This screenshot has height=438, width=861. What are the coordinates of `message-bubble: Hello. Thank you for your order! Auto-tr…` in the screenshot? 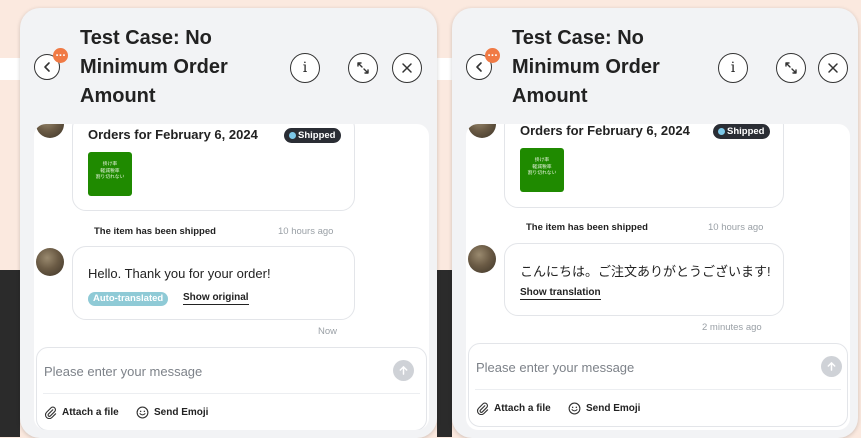 It's located at (213, 283).